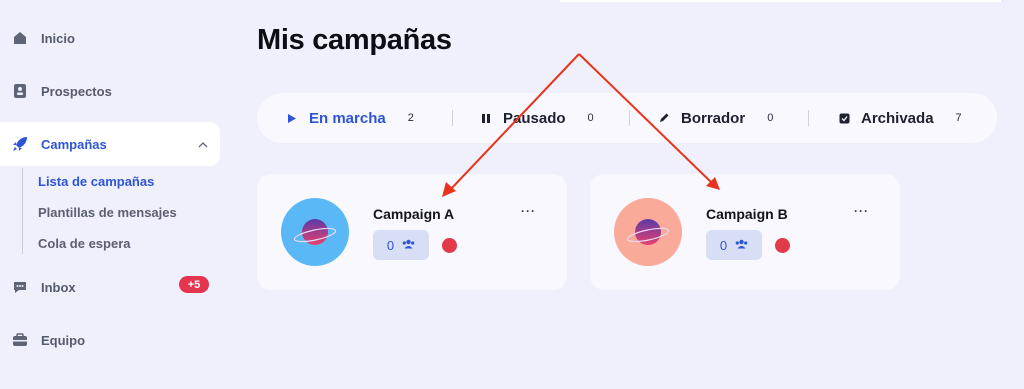  Describe the element at coordinates (649, 121) in the screenshot. I see `annotation-arrow-right` at that location.